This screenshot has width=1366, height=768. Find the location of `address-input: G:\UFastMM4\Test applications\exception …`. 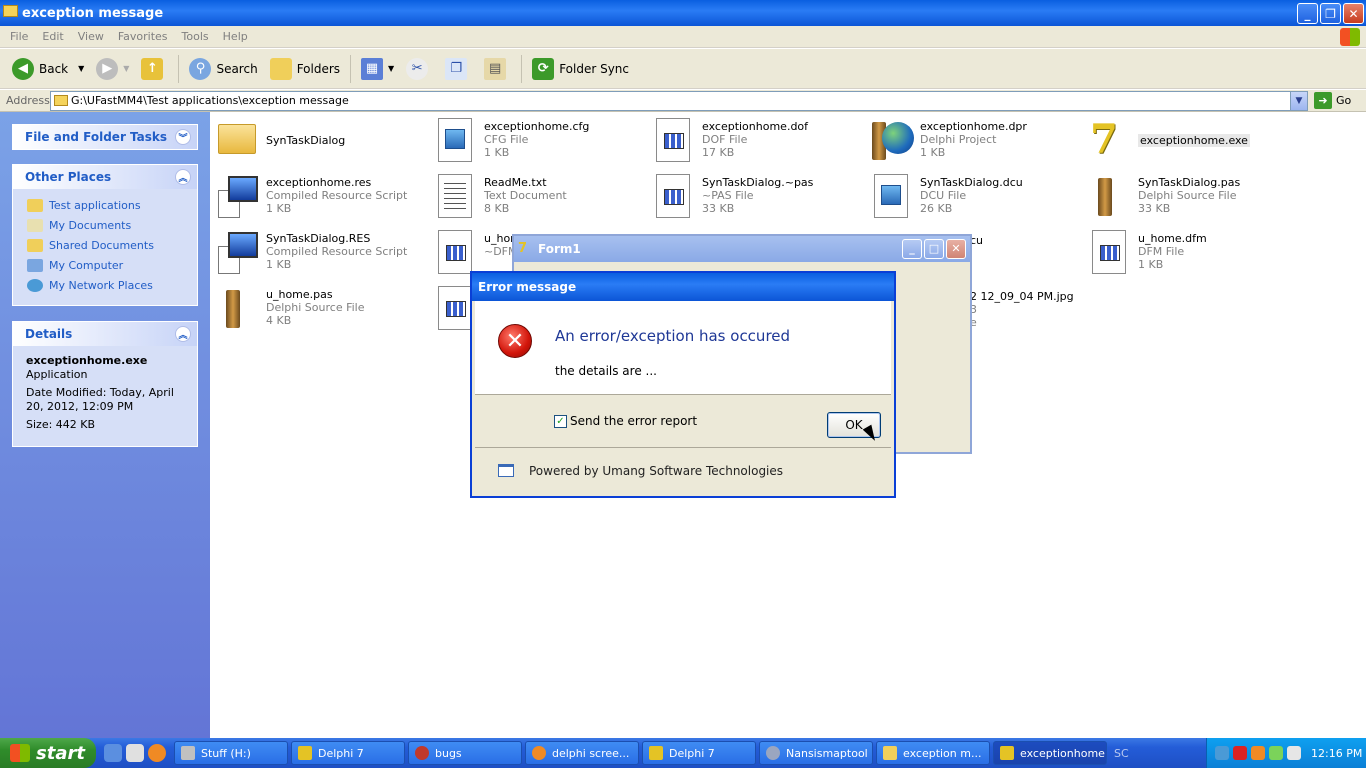

address-input: G:\UFastMM4\Test applications\exception … is located at coordinates (679, 101).